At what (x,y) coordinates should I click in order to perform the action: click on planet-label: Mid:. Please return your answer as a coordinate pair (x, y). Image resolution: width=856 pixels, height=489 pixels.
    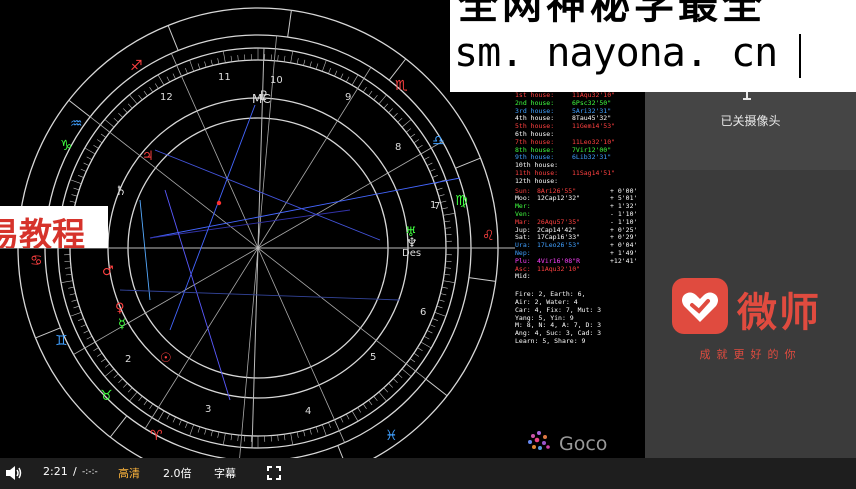
    Looking at the image, I should click on (523, 276).